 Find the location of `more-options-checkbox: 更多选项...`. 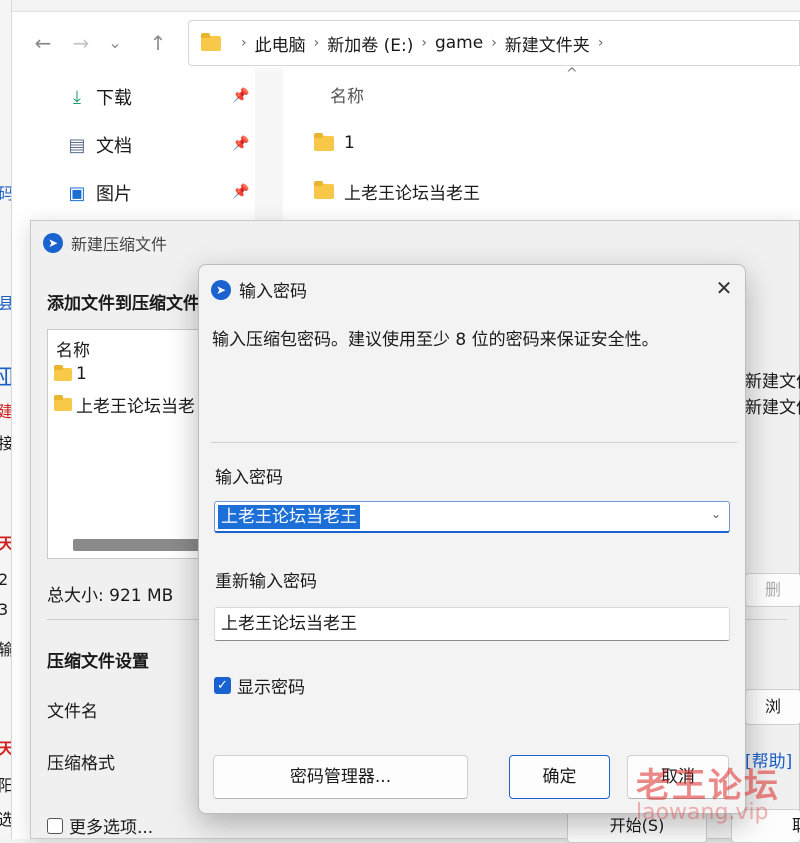

more-options-checkbox: 更多选项... is located at coordinates (100, 825).